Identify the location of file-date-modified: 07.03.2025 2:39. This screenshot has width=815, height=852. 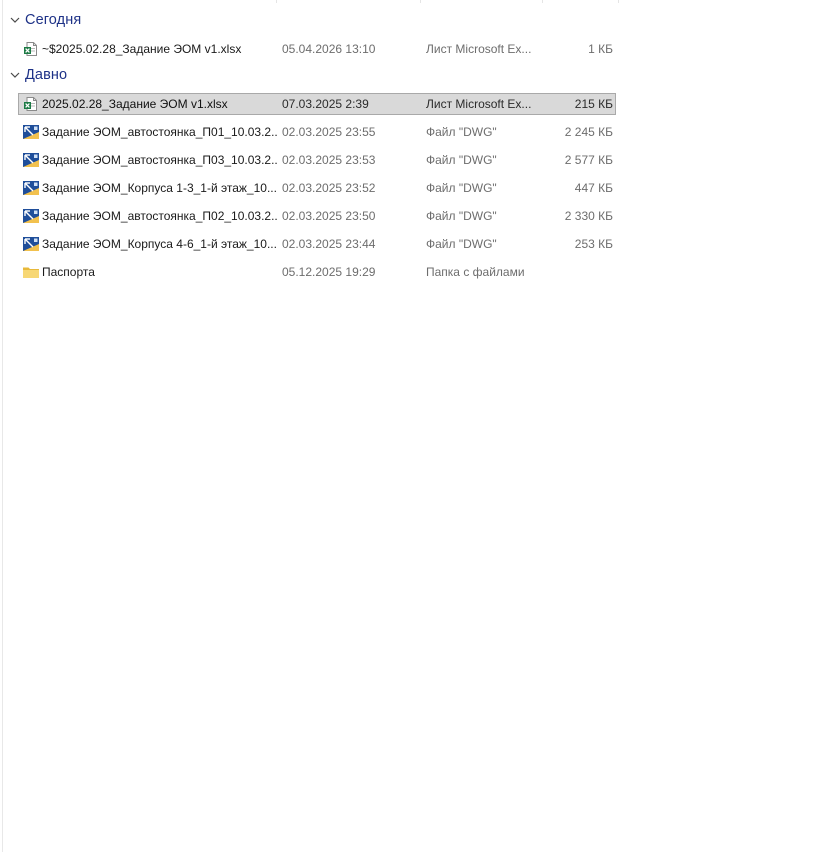
(325, 104).